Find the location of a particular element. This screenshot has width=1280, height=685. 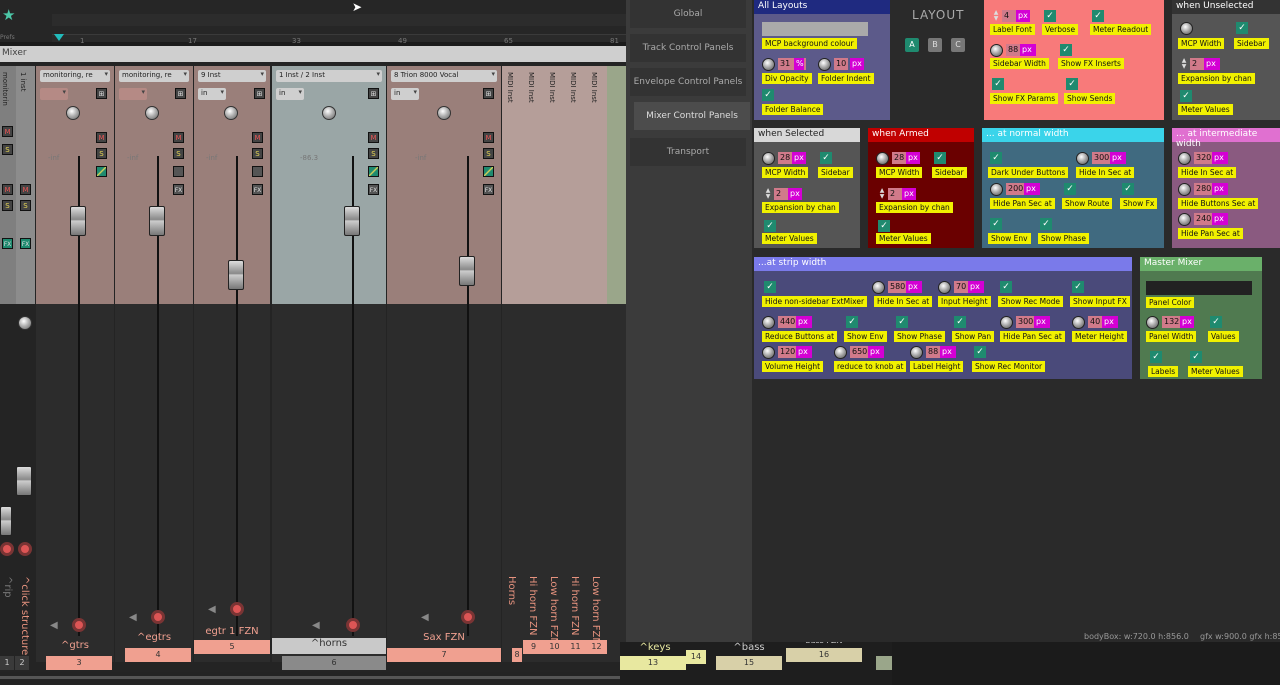

track-number: 6 is located at coordinates (334, 663).